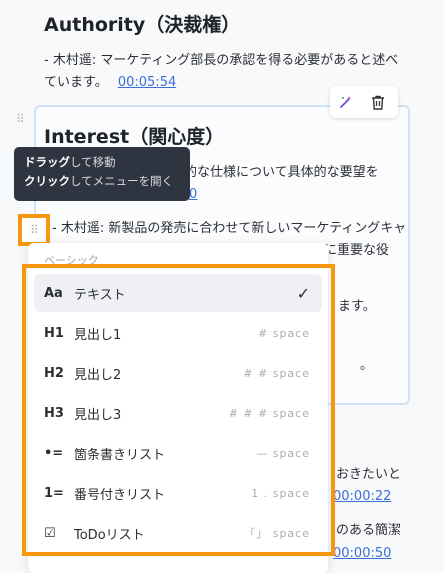  I want to click on below-line-1-tail: おきたいと, so click(369, 474).